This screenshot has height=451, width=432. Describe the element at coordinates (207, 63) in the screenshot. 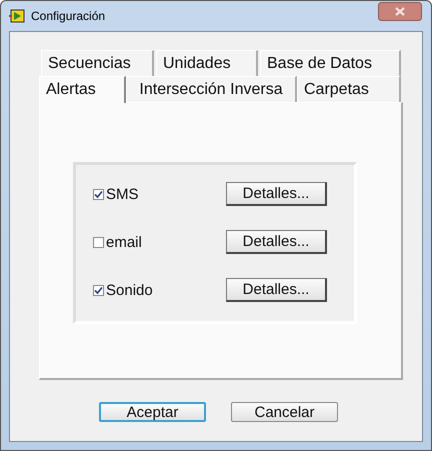

I see `tab: Unidades` at that location.